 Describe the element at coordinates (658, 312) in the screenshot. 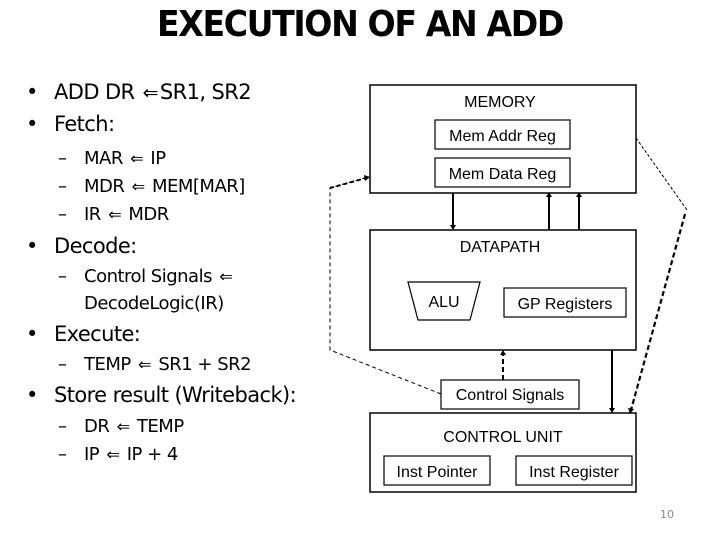

I see `memory-to-control-unit-dashed-line` at that location.